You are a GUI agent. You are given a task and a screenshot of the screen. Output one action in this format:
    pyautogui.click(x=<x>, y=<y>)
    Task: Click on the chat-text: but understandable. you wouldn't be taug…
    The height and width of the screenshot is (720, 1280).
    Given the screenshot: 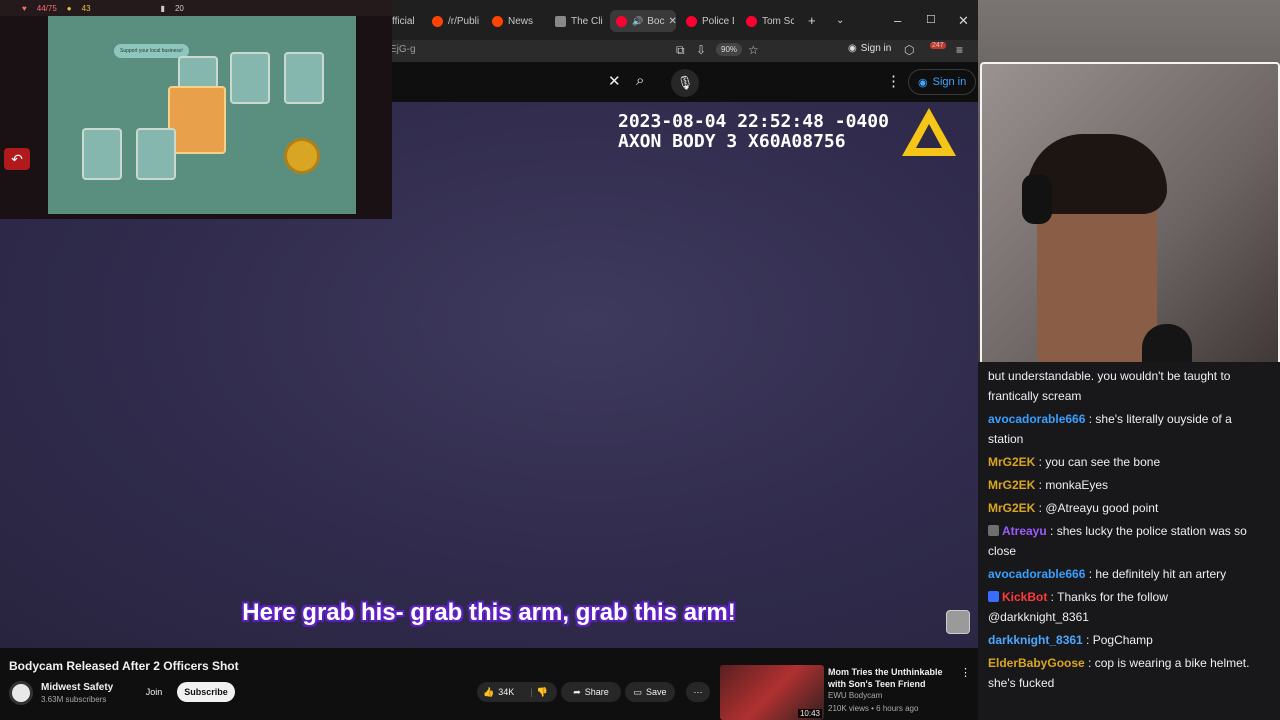 What is the action you would take?
    pyautogui.click(x=1109, y=386)
    